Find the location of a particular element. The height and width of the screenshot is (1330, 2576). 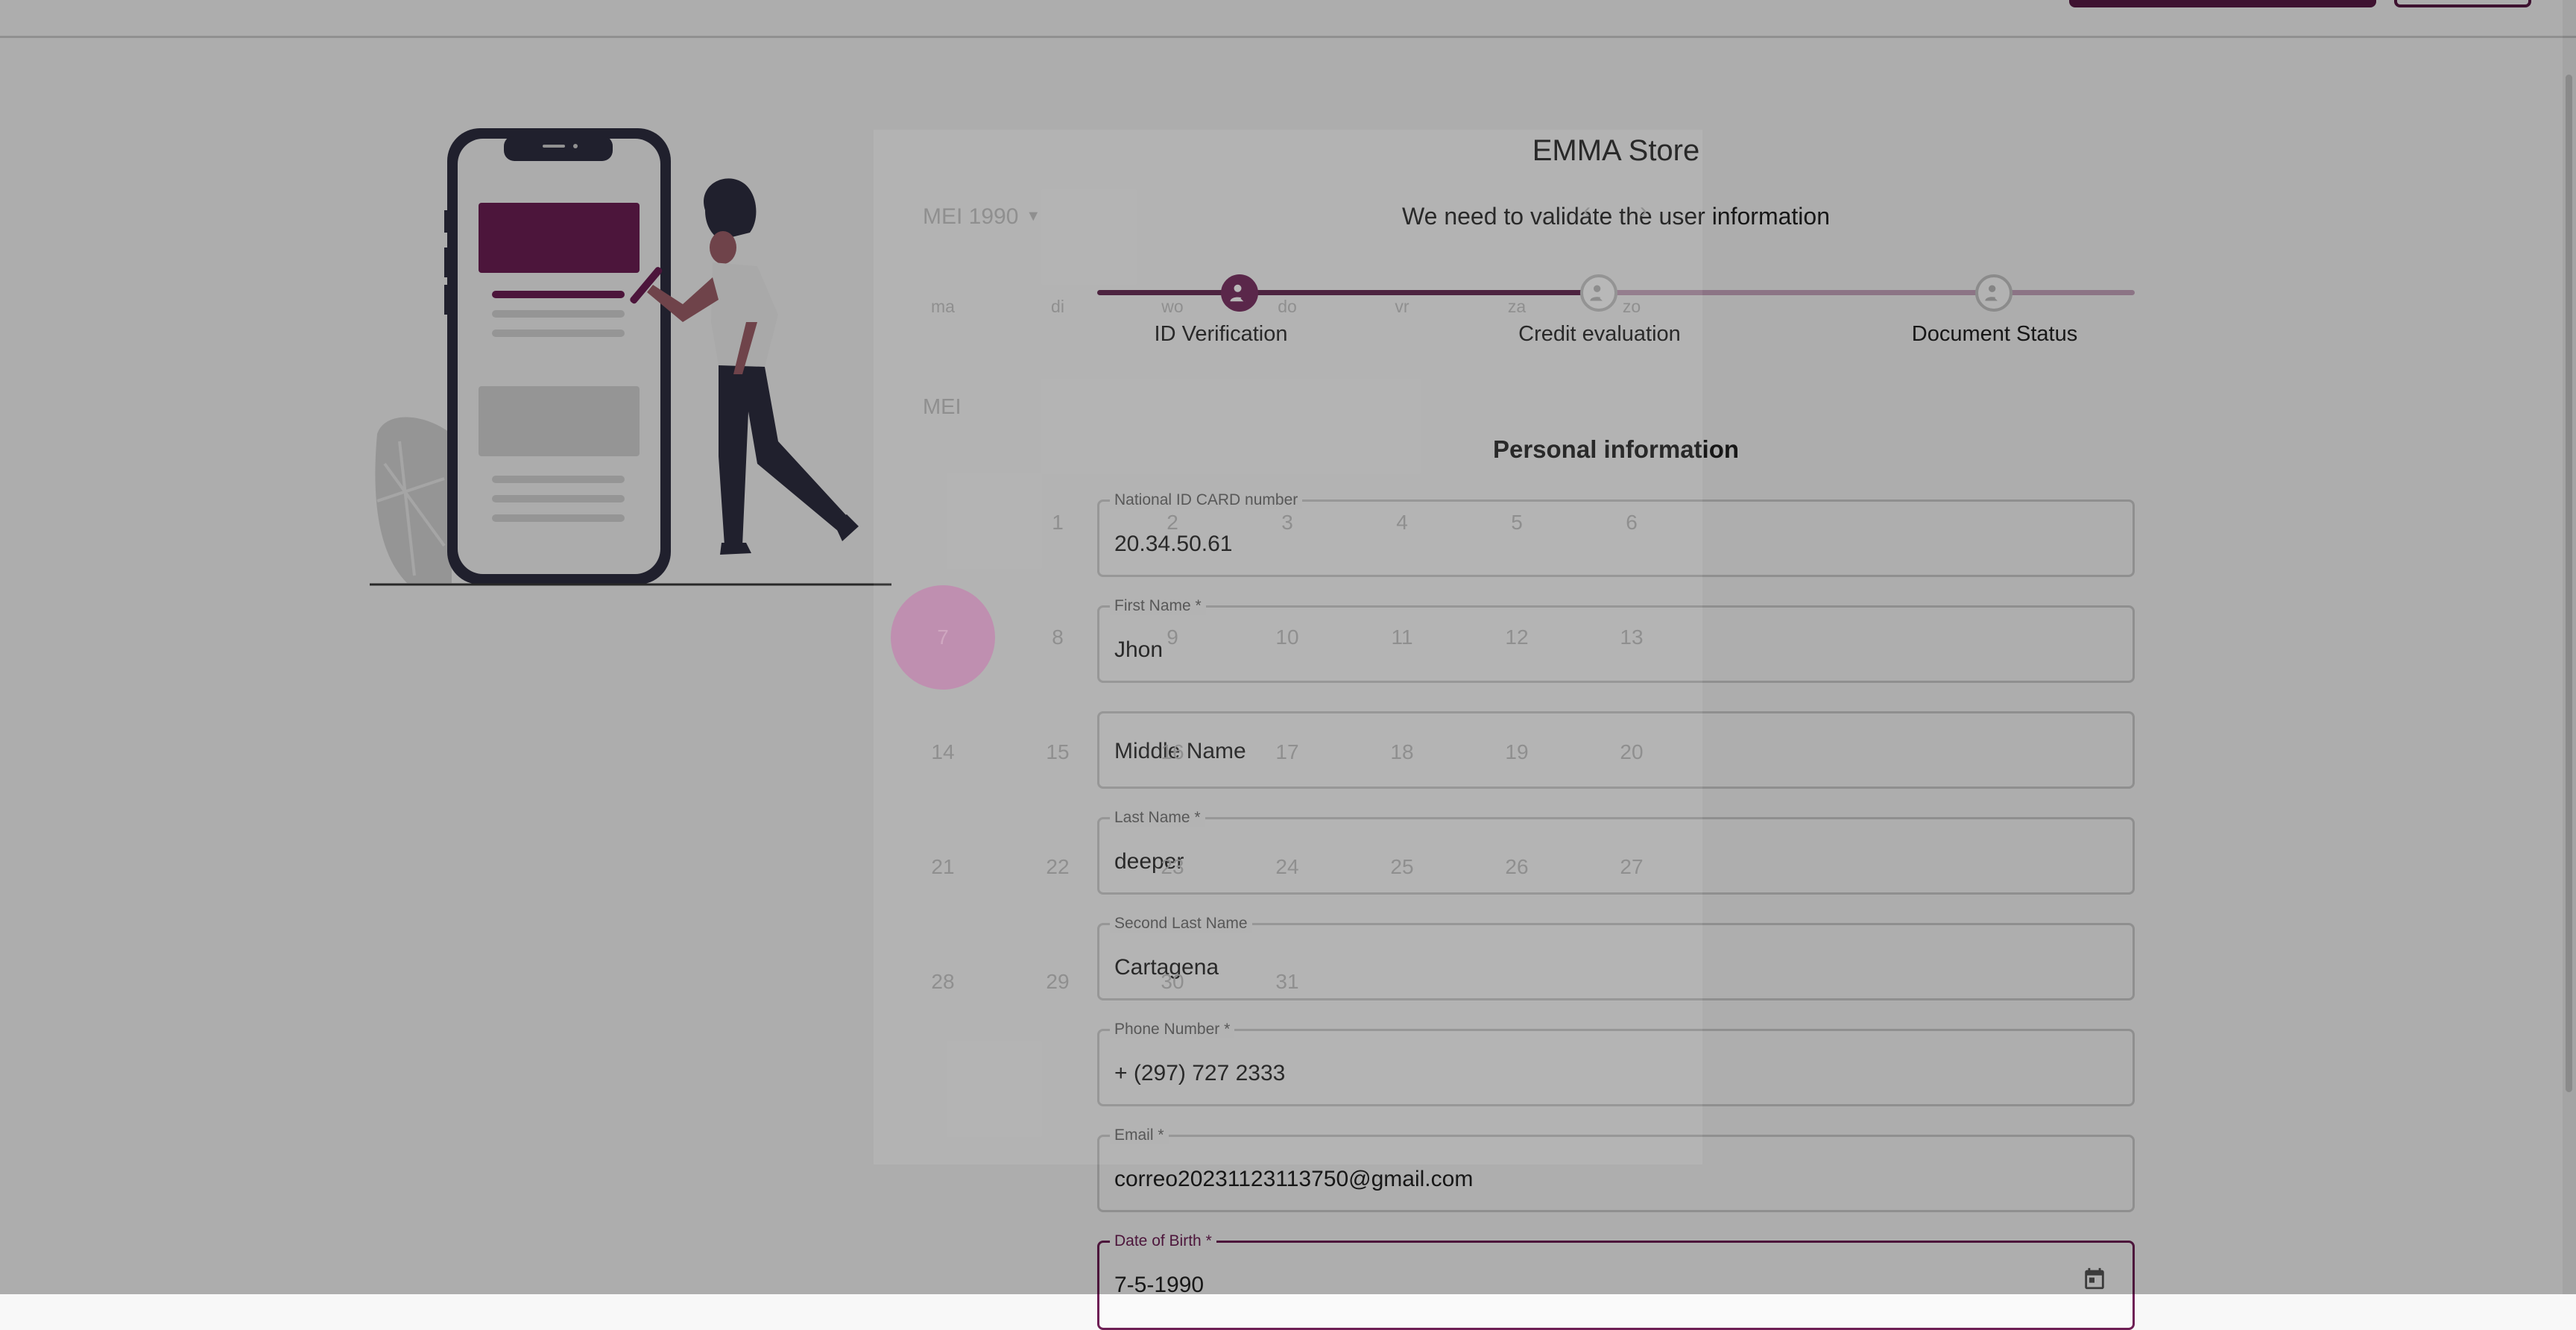

calendar-day: 29 is located at coordinates (1057, 982).